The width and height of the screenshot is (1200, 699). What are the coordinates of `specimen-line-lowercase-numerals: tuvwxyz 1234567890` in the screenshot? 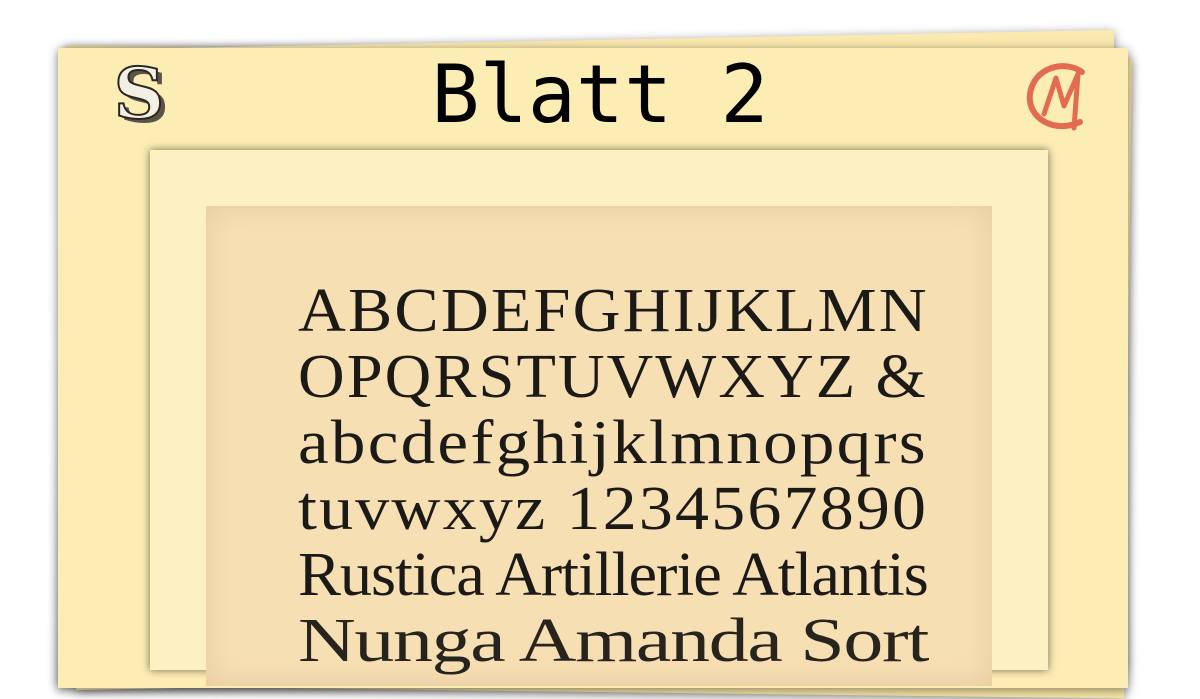 It's located at (613, 509).